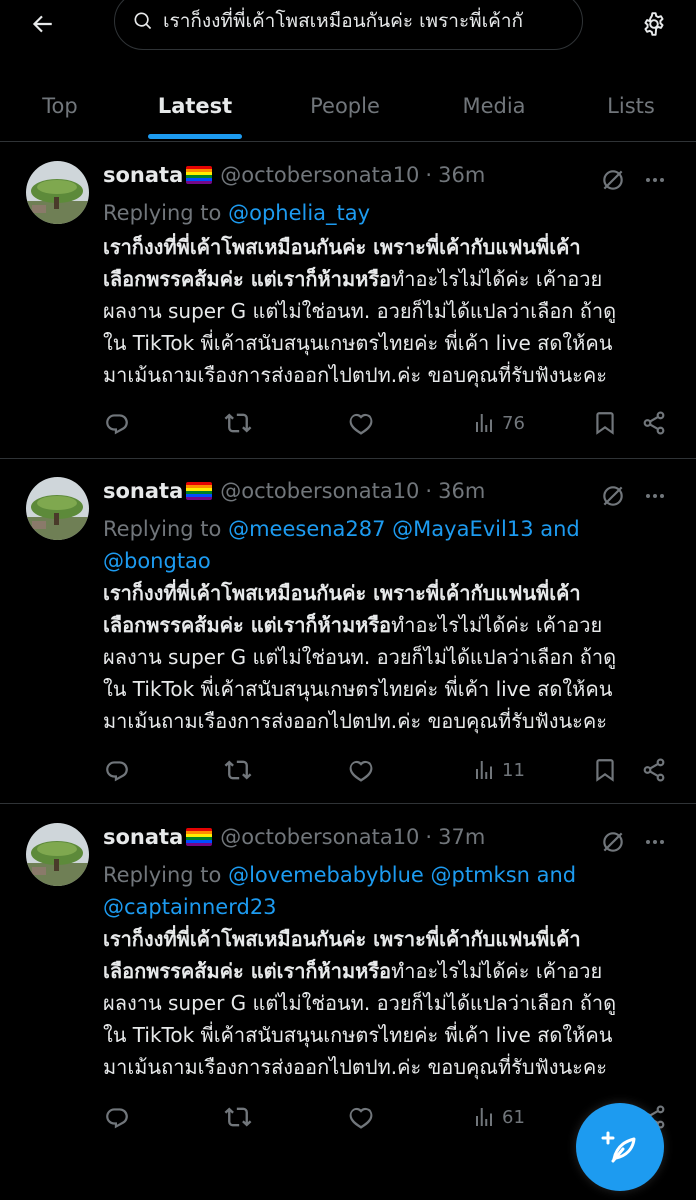 The width and height of the screenshot is (696, 1200). What do you see at coordinates (513, 423) in the screenshot?
I see `views-count: 76` at bounding box center [513, 423].